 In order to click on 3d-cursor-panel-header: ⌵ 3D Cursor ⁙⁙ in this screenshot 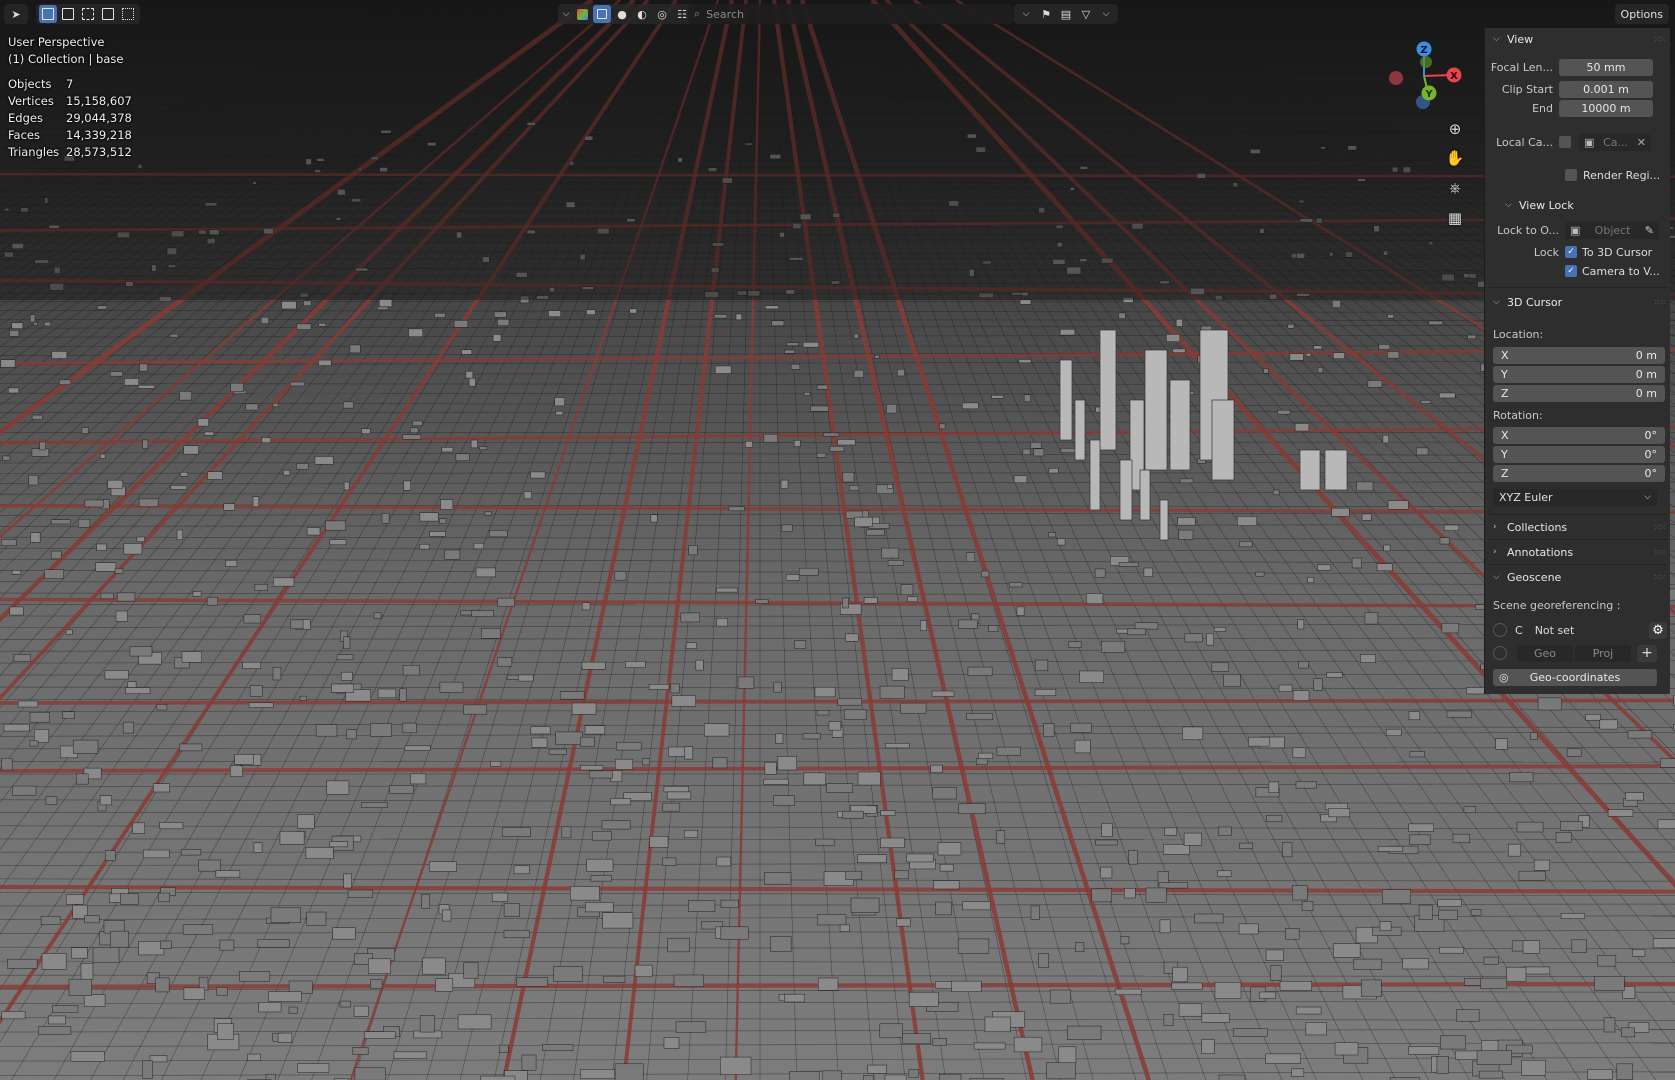, I will do `click(1578, 302)`.